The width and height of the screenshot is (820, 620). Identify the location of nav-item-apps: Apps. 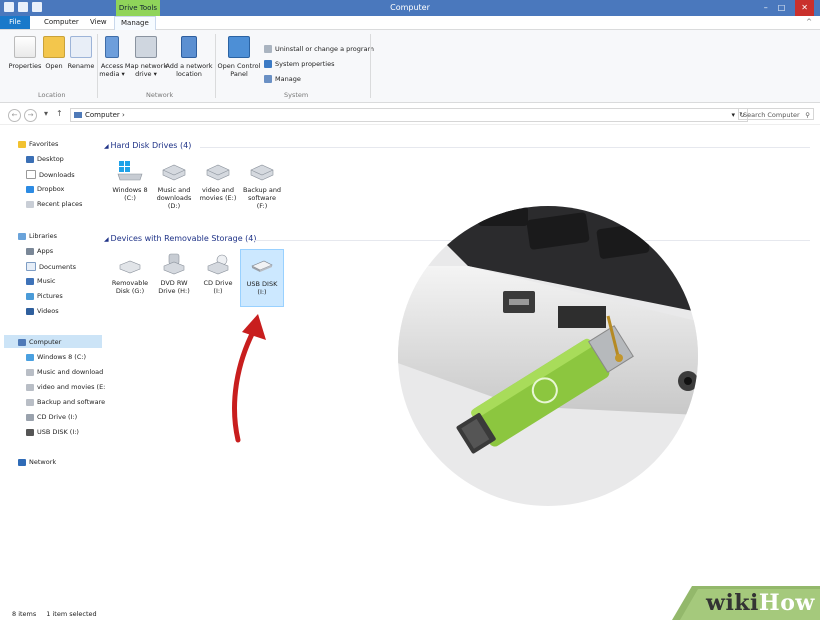
(39, 251).